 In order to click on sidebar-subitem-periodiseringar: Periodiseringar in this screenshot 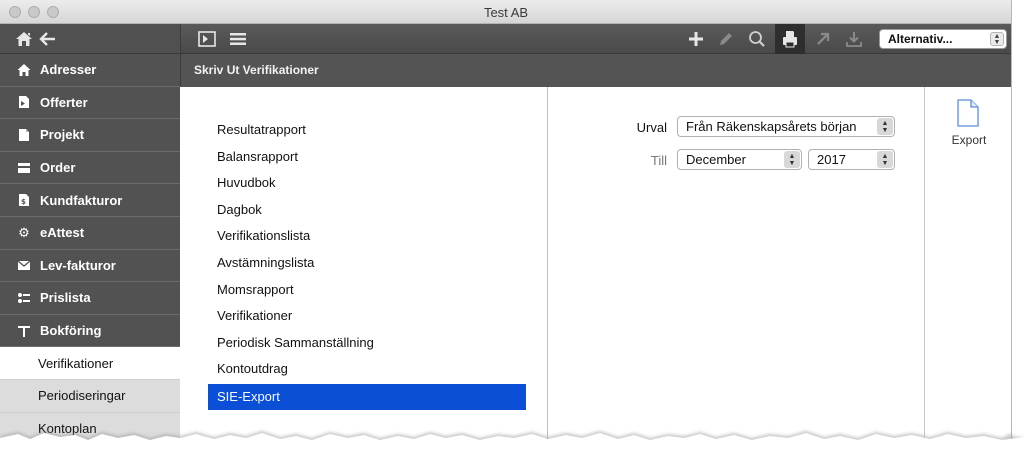, I will do `click(90, 396)`.